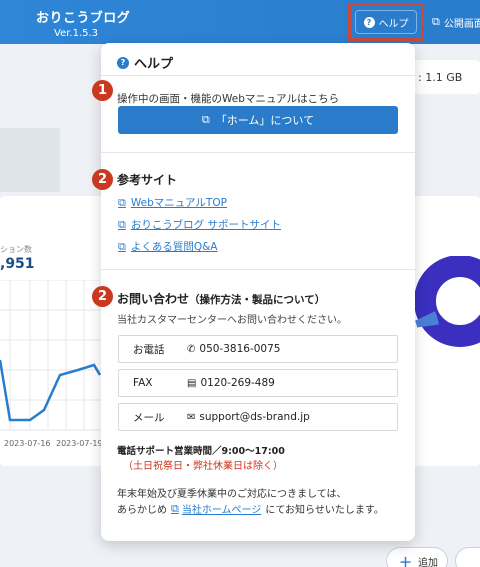 The height and width of the screenshot is (567, 480). What do you see at coordinates (102, 90) in the screenshot?
I see `step-badge-1: 1` at bounding box center [102, 90].